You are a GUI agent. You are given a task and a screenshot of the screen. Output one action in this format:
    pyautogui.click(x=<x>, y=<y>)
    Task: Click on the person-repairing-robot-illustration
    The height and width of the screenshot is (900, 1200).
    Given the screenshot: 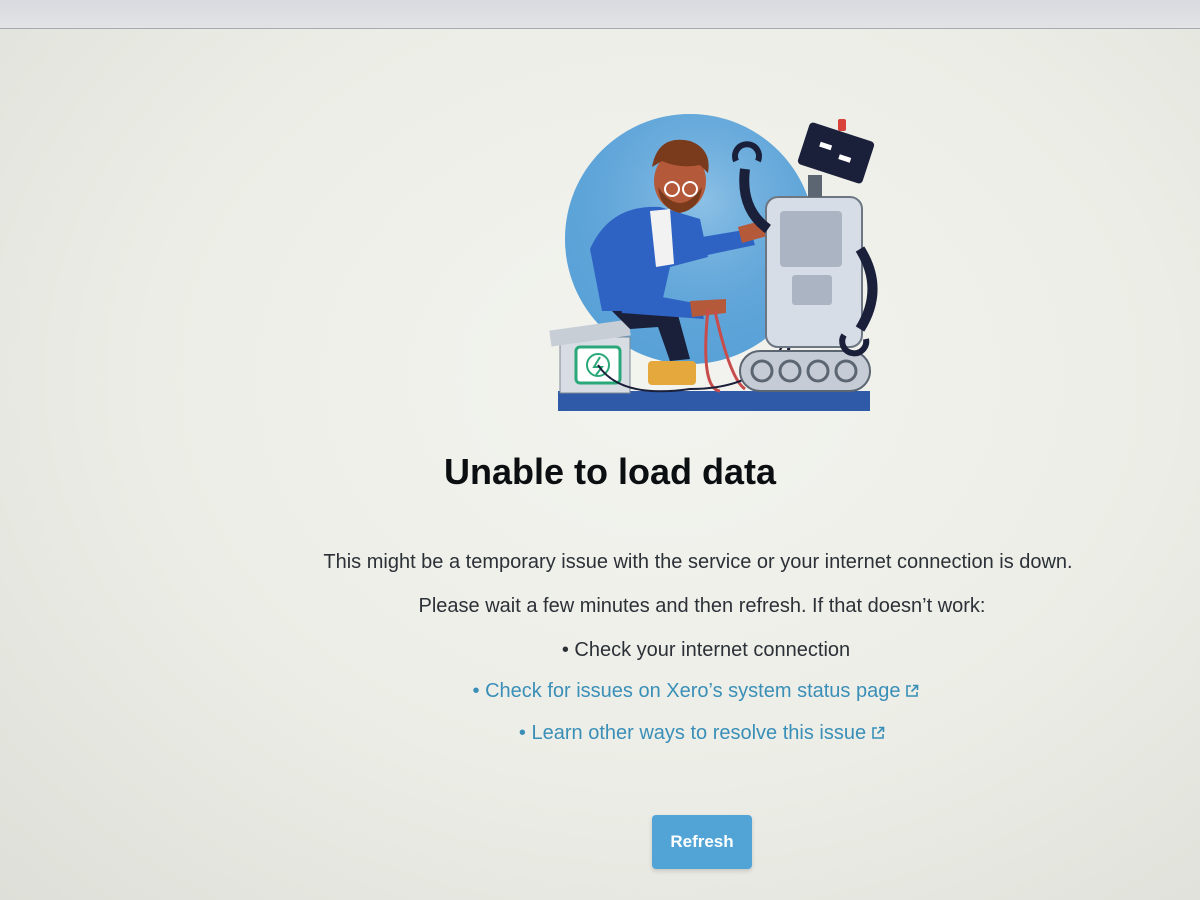 What is the action you would take?
    pyautogui.click(x=713, y=262)
    